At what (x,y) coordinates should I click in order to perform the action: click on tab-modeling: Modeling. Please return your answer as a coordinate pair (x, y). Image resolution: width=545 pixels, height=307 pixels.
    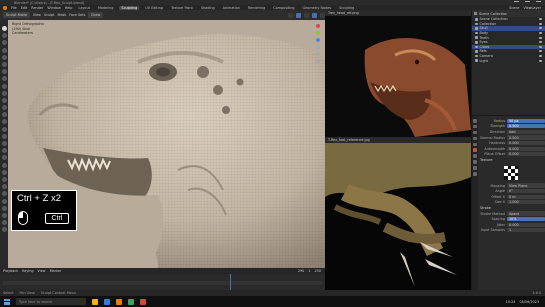
    Looking at the image, I should click on (105, 8).